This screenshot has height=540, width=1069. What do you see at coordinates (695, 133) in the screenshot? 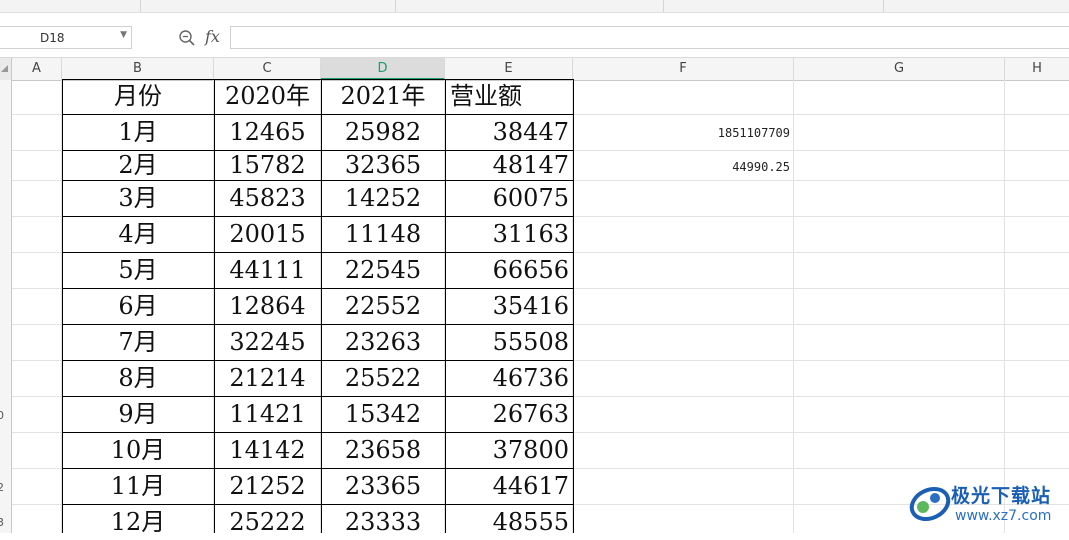
I see `cell-f3: 1851107709` at bounding box center [695, 133].